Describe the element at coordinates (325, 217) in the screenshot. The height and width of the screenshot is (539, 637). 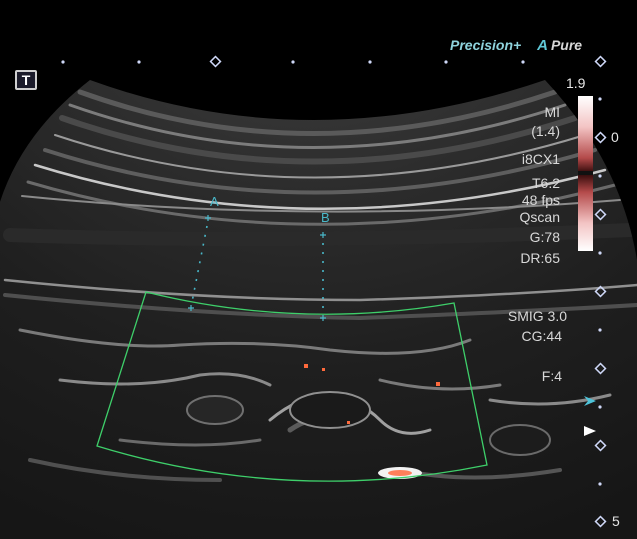
I see `caliper-b-label: B` at that location.